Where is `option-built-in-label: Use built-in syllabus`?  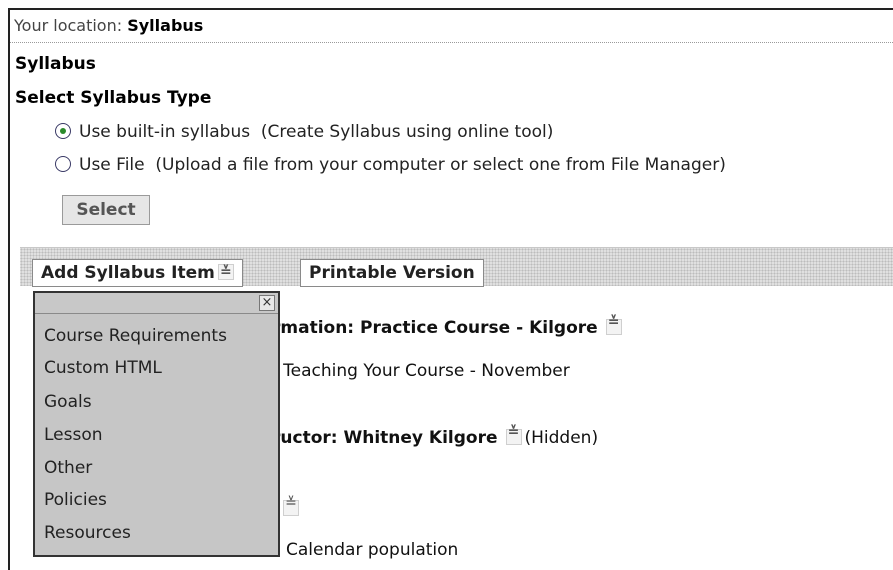 option-built-in-label: Use built-in syllabus is located at coordinates (165, 132).